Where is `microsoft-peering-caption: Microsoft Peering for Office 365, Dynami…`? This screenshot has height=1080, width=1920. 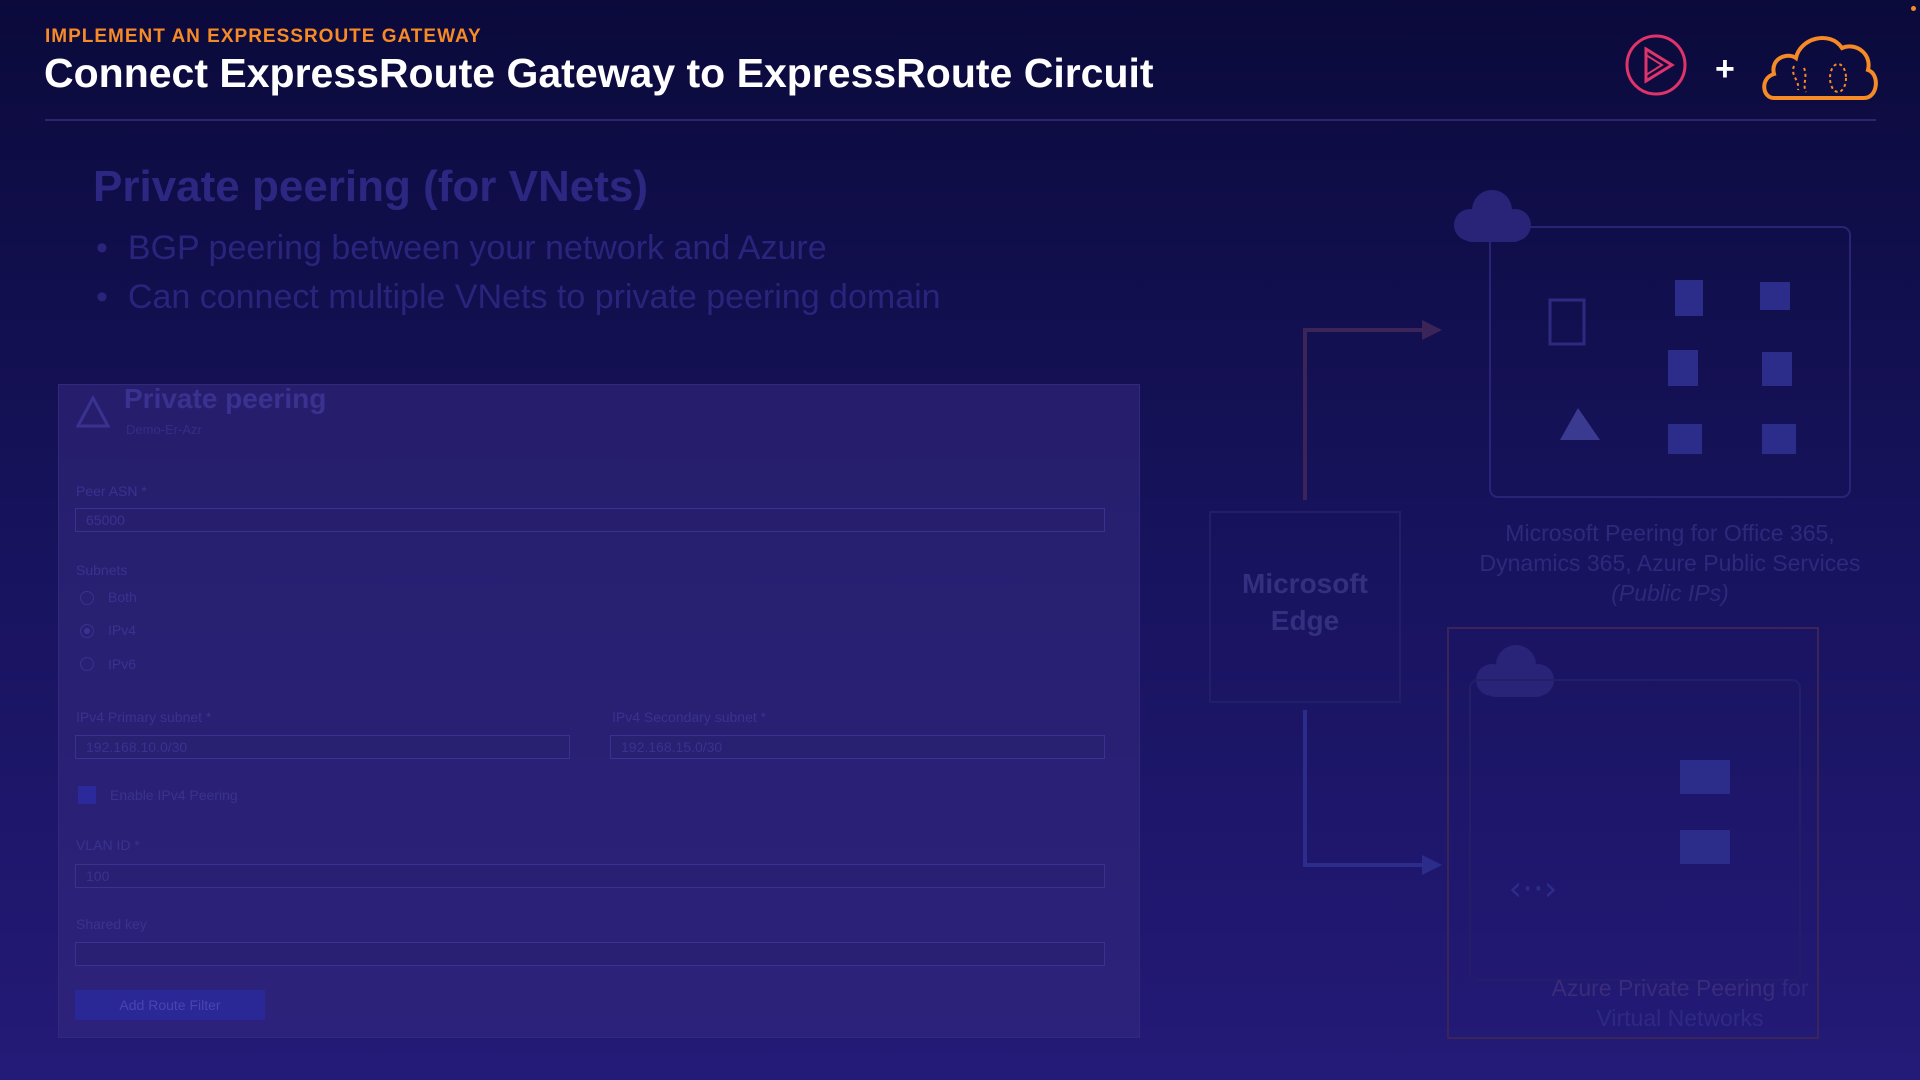 microsoft-peering-caption: Microsoft Peering for Office 365, Dynami… is located at coordinates (1670, 563).